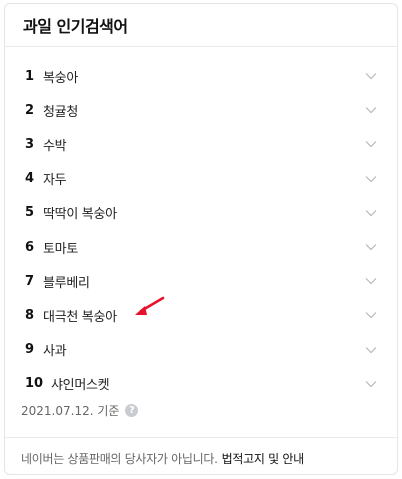 Image resolution: width=402 pixels, height=479 pixels. I want to click on list-item: 4 자두, so click(201, 179).